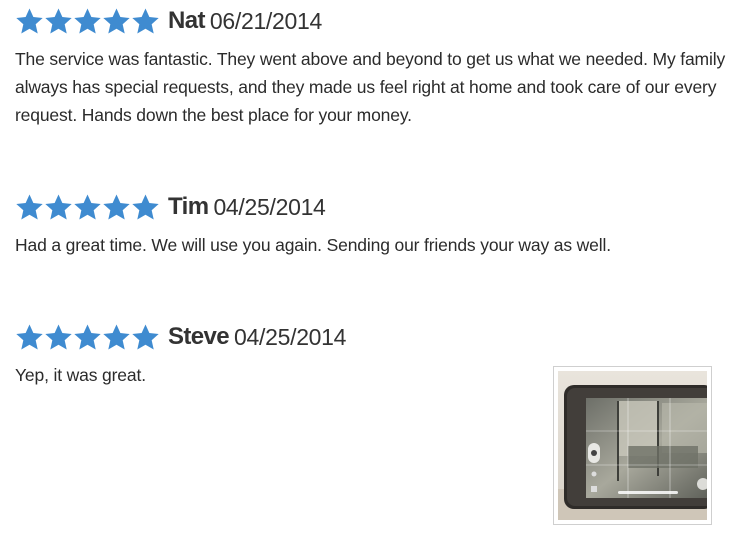  What do you see at coordinates (186, 20) in the screenshot?
I see `reviewer-name: Nat` at bounding box center [186, 20].